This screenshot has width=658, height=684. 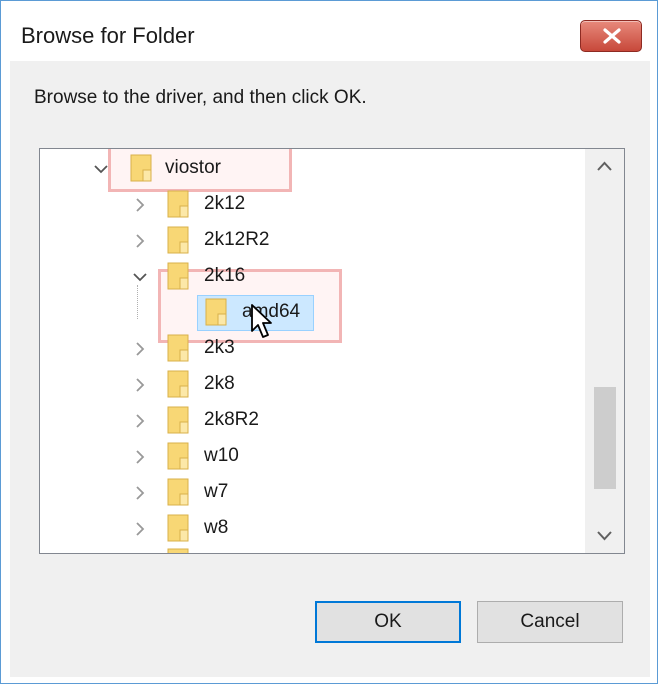 I want to click on close-icon, so click(x=612, y=36).